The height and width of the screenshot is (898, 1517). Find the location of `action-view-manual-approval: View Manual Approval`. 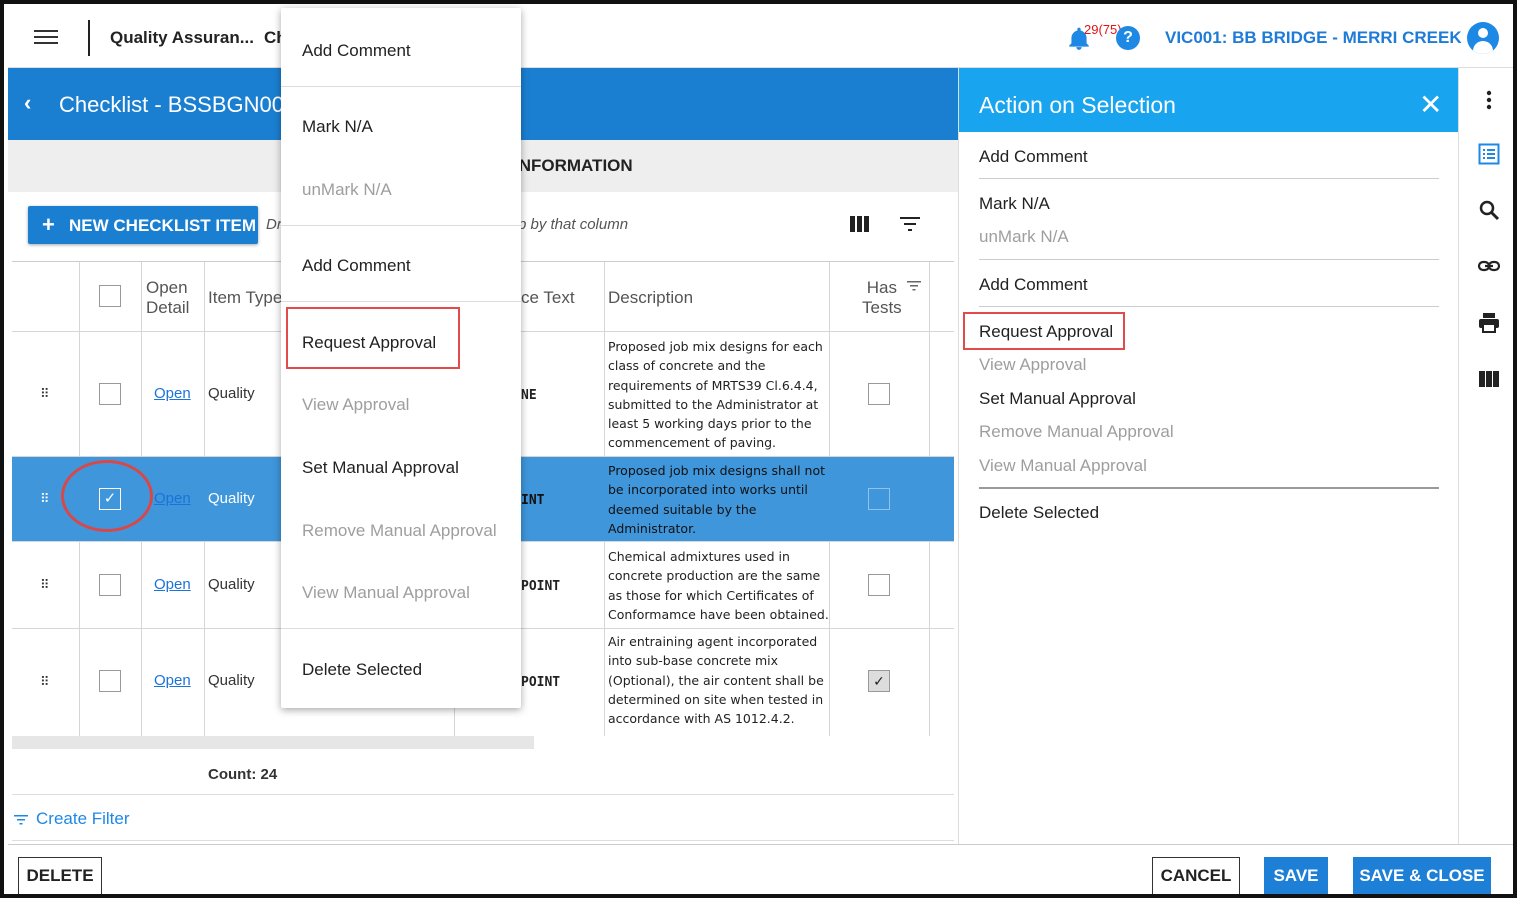

action-view-manual-approval: View Manual Approval is located at coordinates (1063, 465).